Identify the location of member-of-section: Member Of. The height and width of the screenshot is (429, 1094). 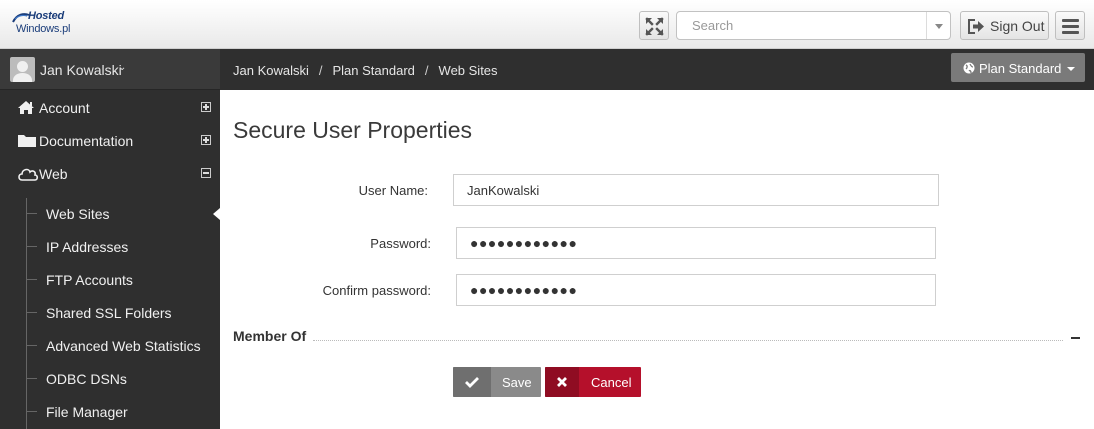
(658, 337).